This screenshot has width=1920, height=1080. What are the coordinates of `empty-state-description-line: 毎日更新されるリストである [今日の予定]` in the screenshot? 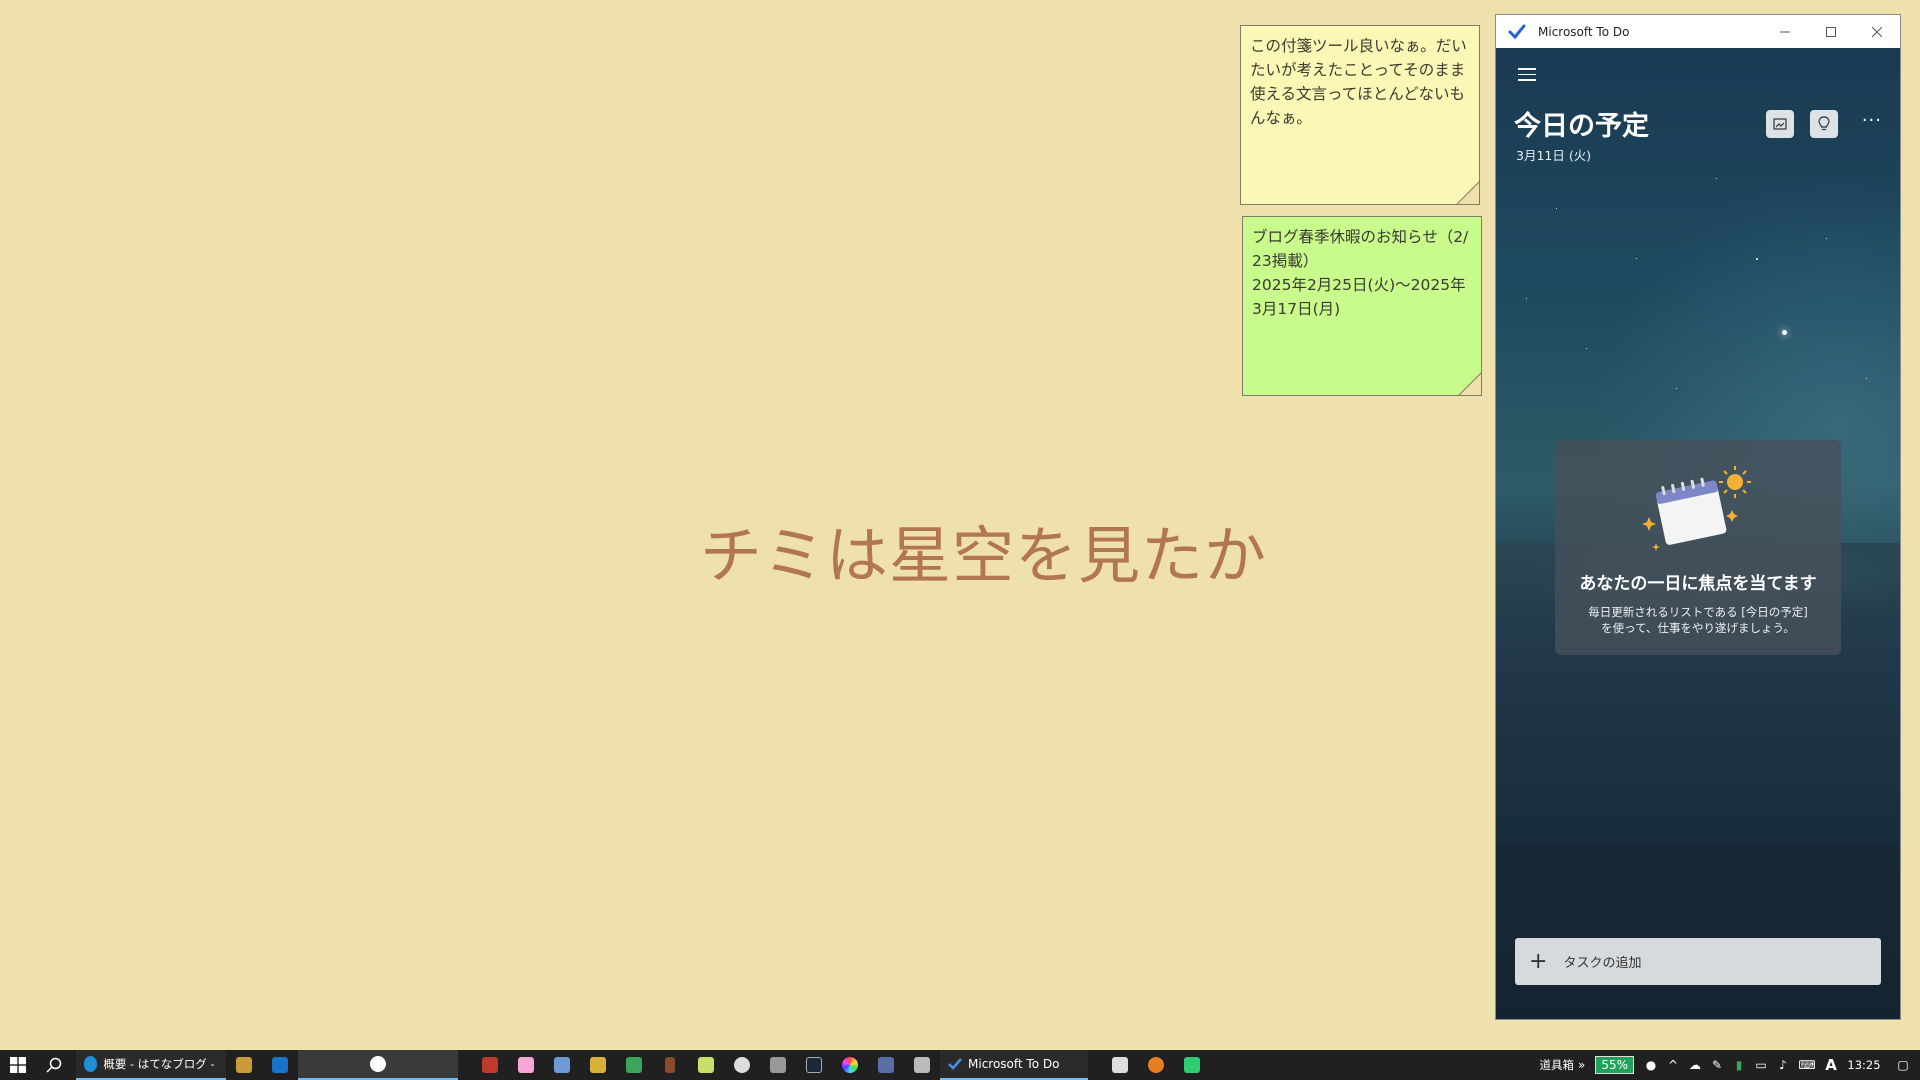 It's located at (1698, 612).